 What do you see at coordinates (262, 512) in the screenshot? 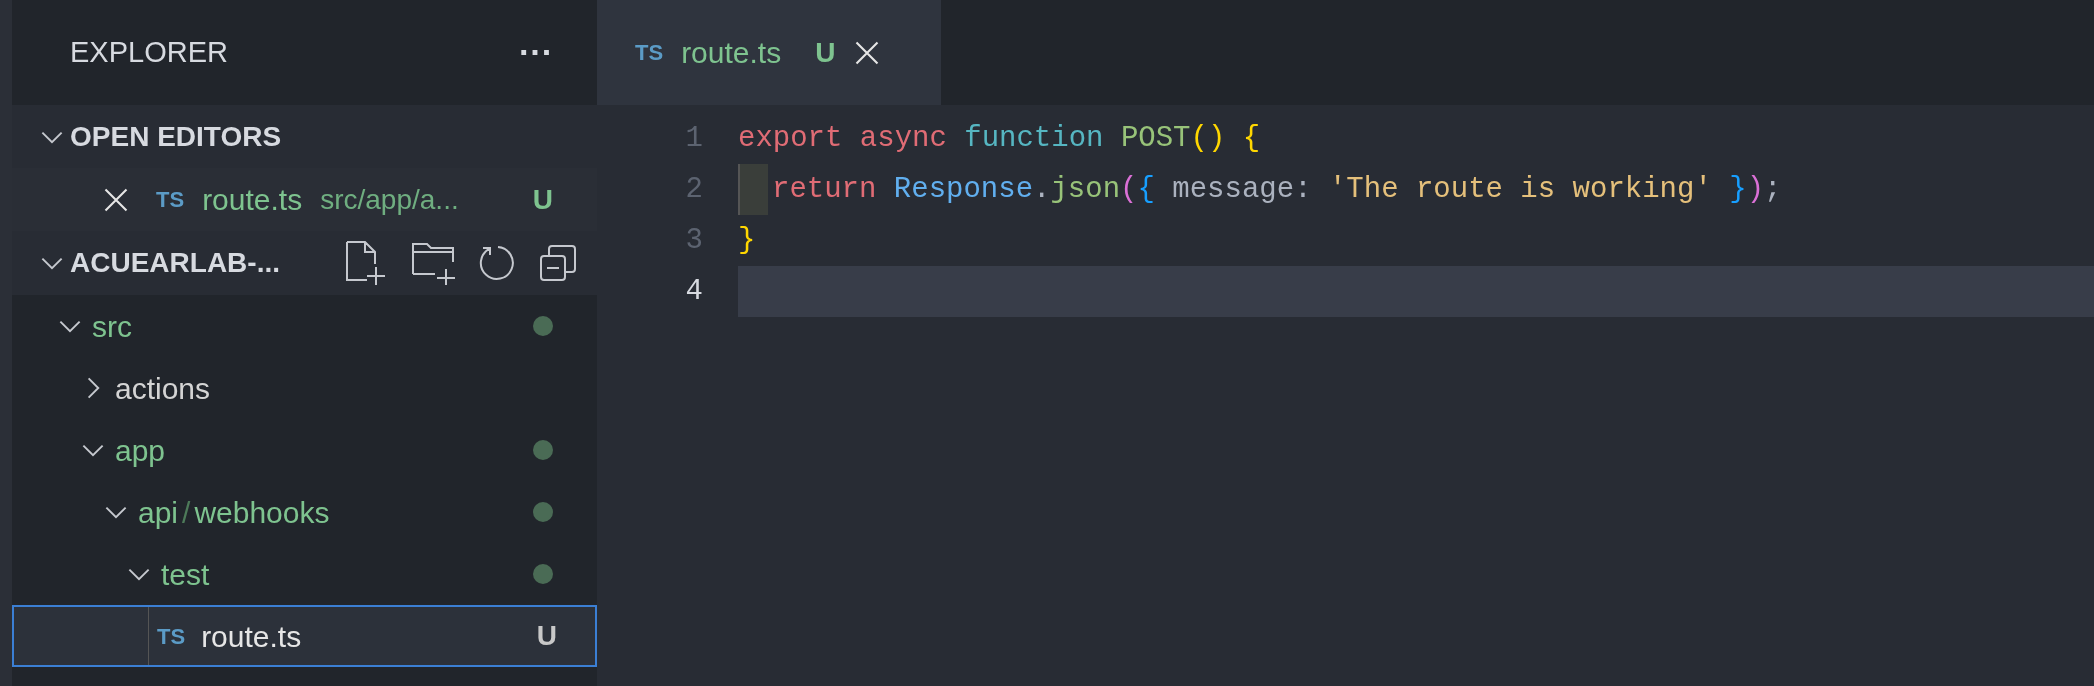
I see `folder-name: webhooks` at bounding box center [262, 512].